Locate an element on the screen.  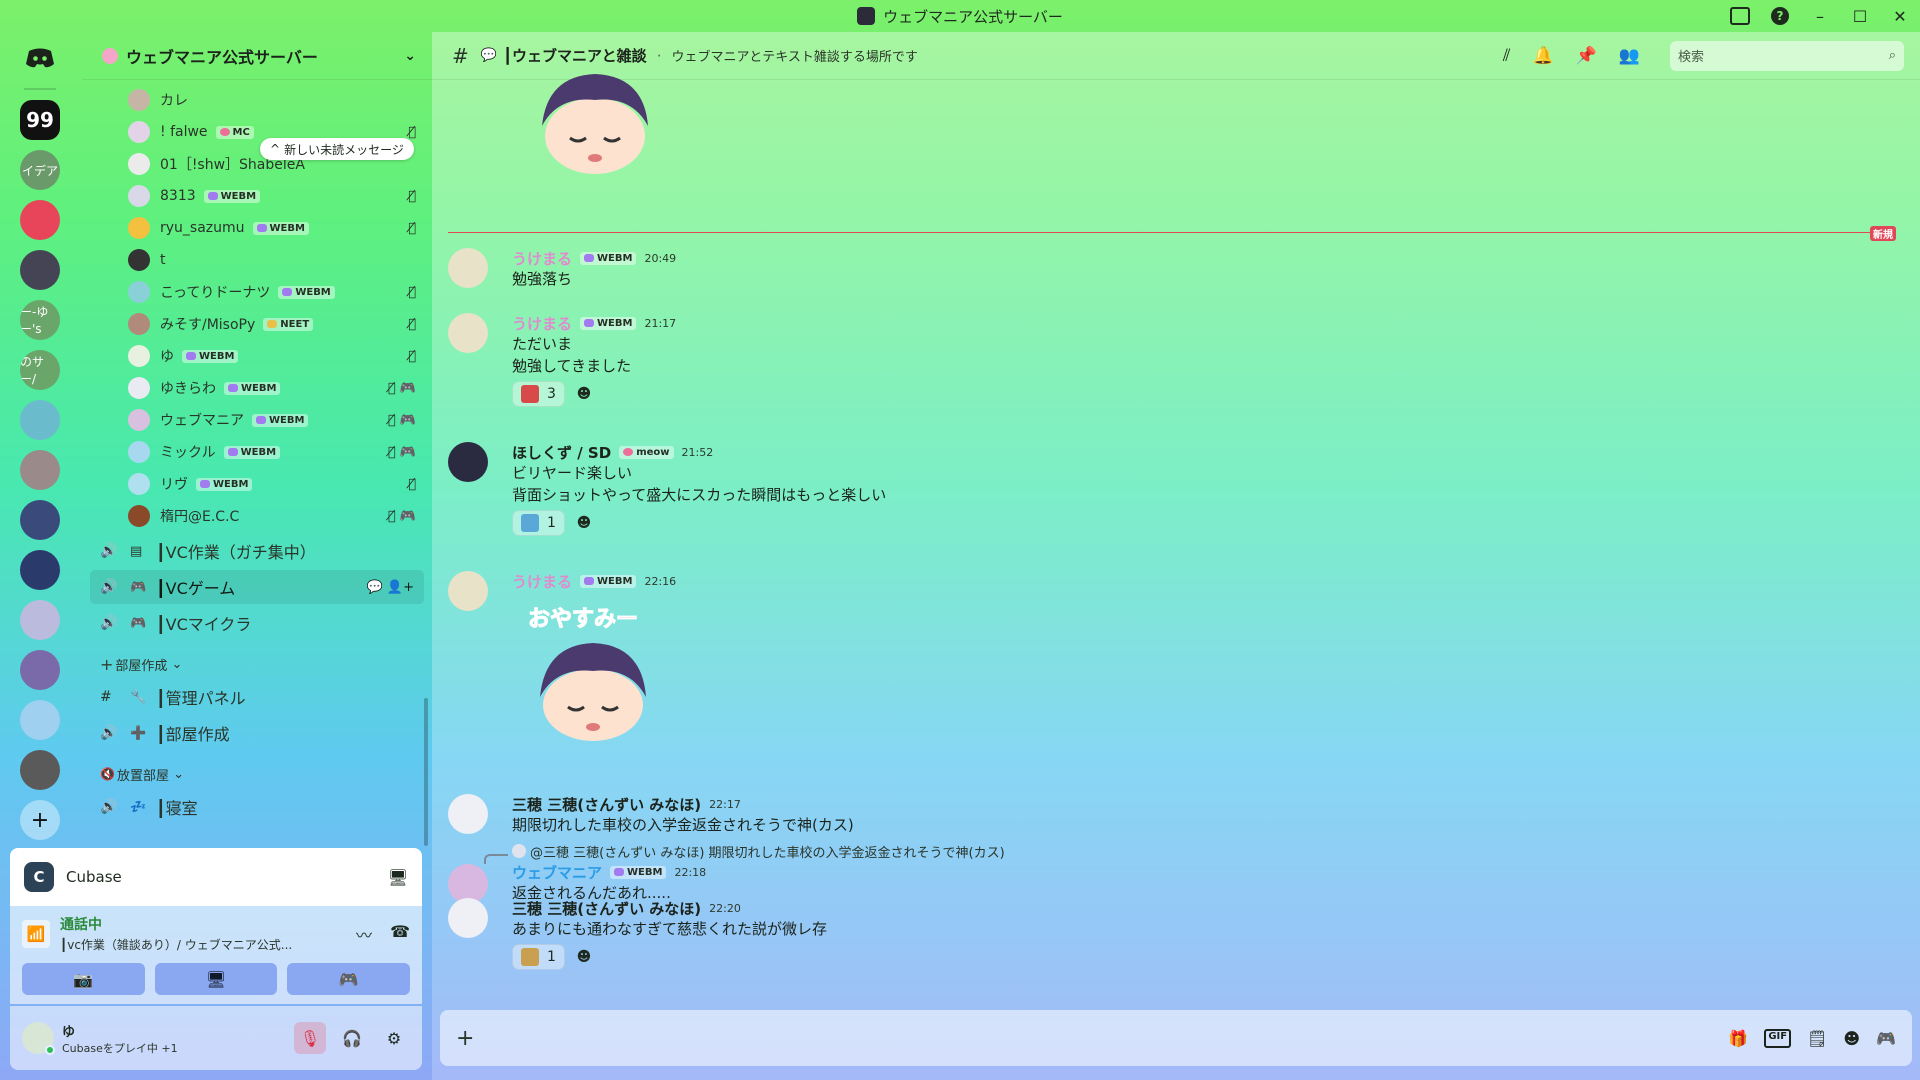
message: うけまる WEBM 20:49 勉強落ち is located at coordinates (1168, 269).